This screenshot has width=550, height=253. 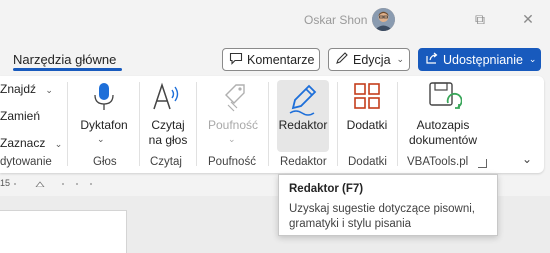 I want to click on autosave-label-line2: dokumentów, so click(x=443, y=140).